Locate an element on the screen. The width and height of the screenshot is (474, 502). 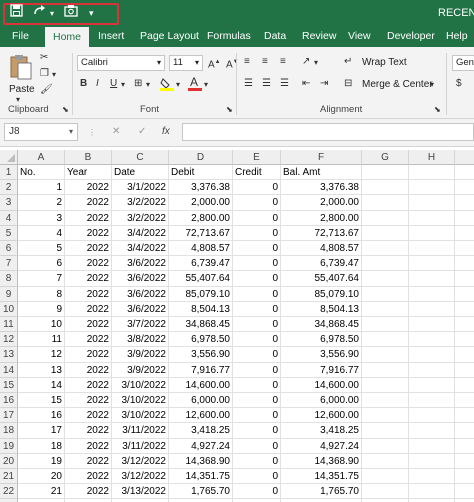
cell-bal-amt: 3,418.25 is located at coordinates (321, 431).